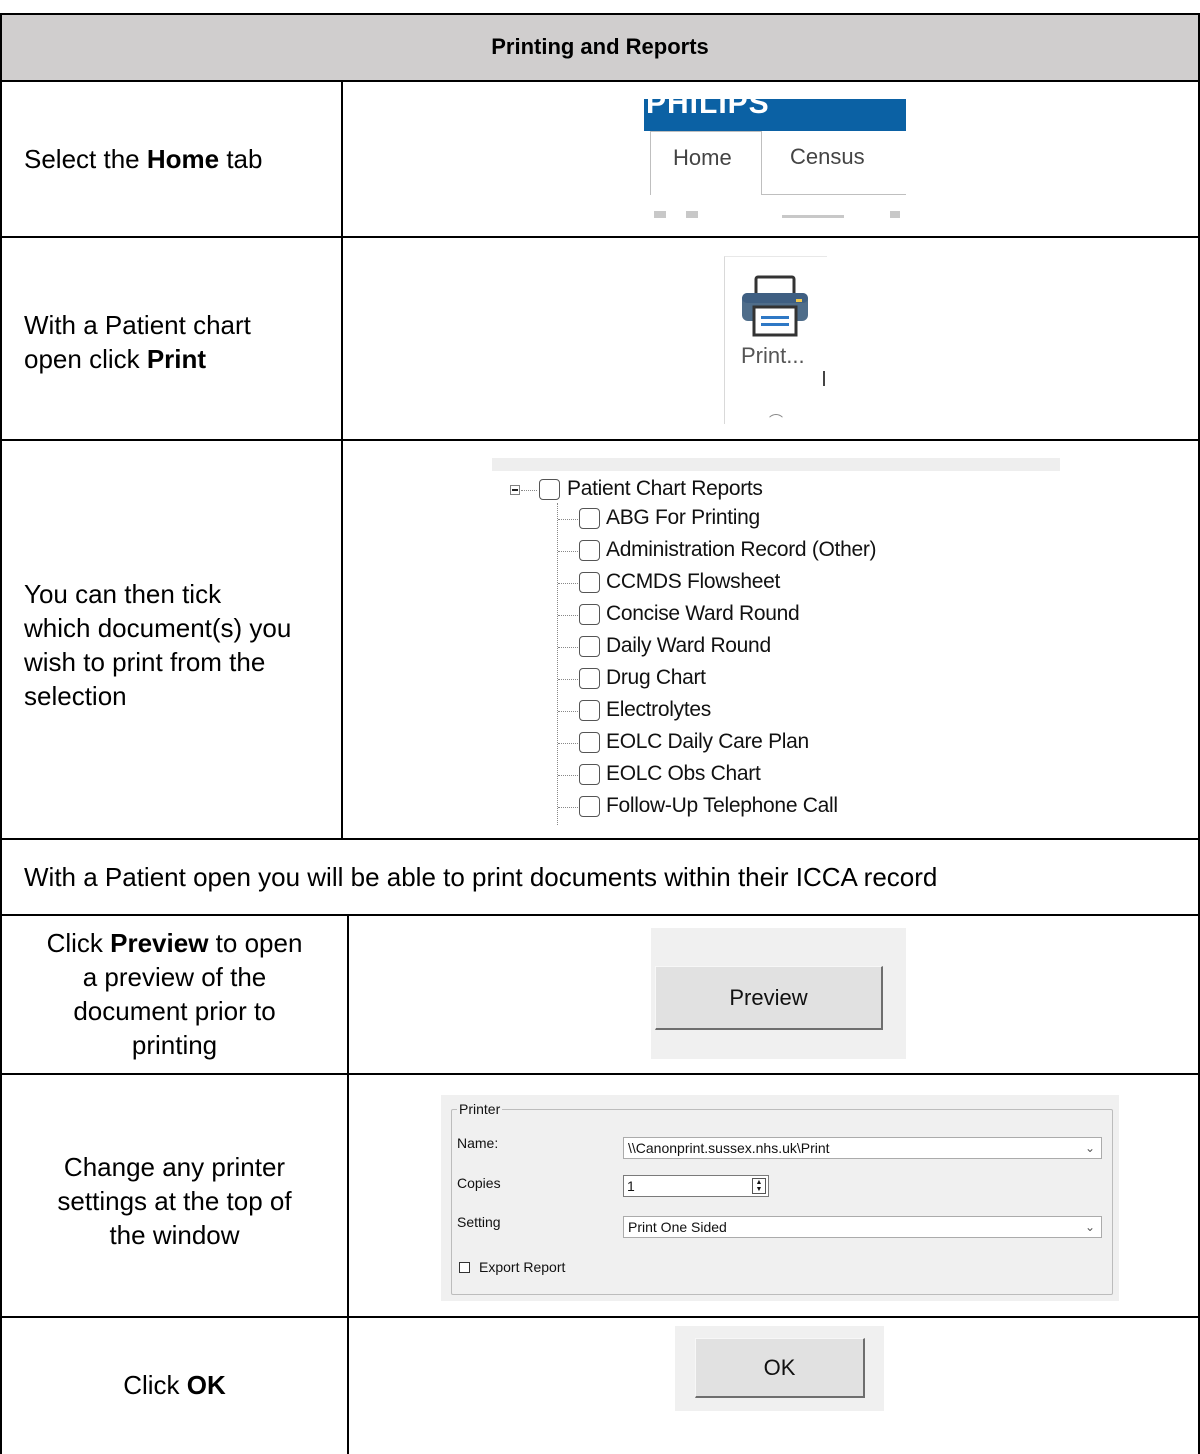 This screenshot has height=1454, width=1200. I want to click on tab-home: Home, so click(706, 163).